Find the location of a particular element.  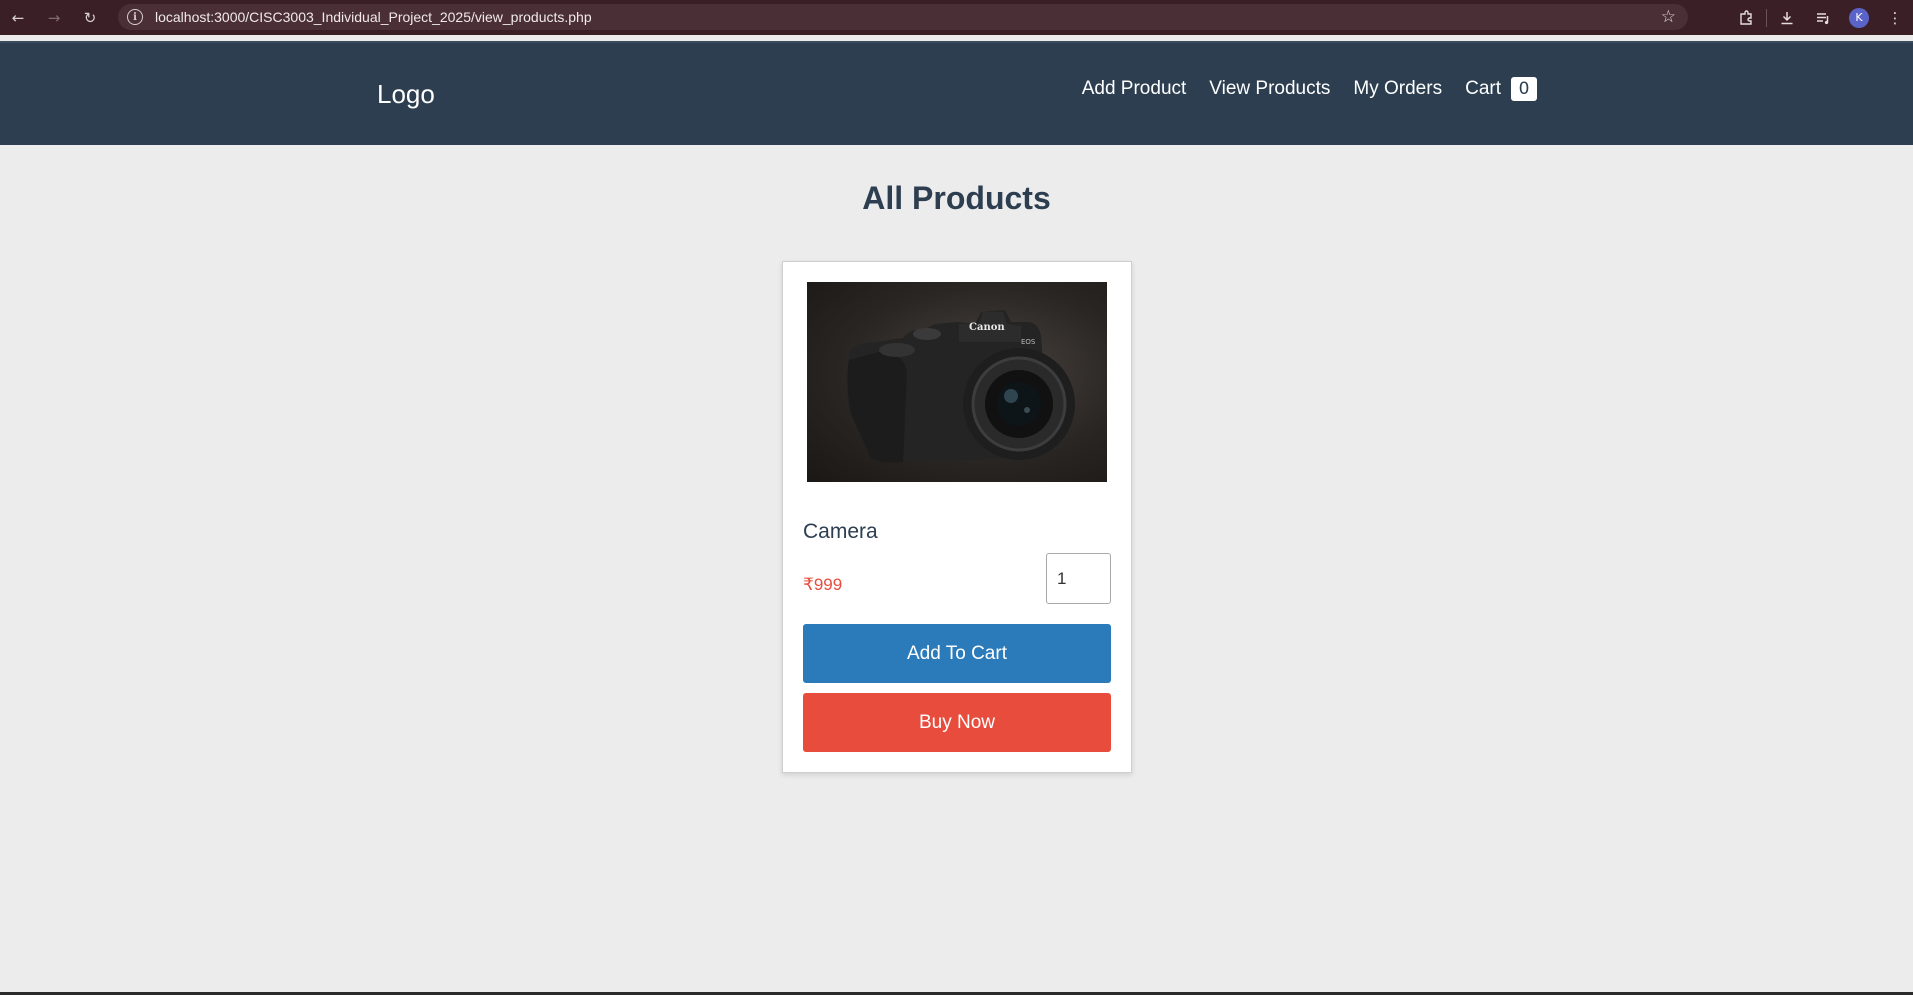

quantity-input is located at coordinates (1078, 578).